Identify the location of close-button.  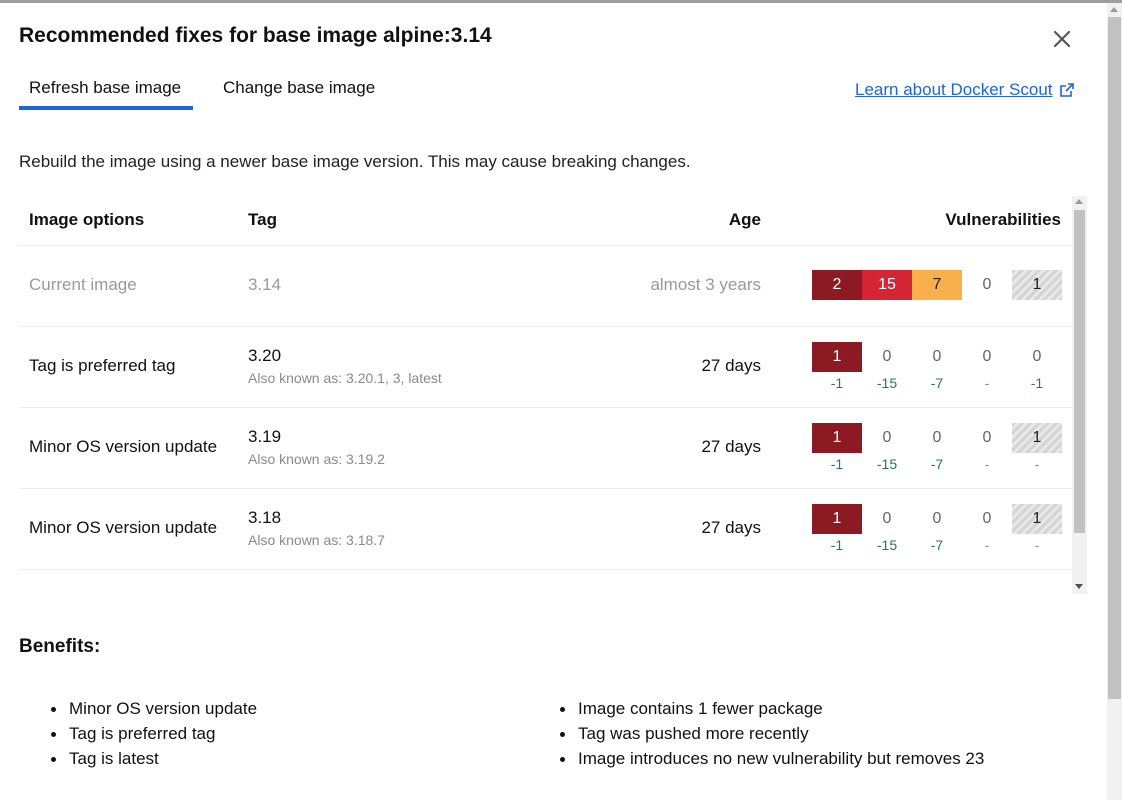
(1062, 39).